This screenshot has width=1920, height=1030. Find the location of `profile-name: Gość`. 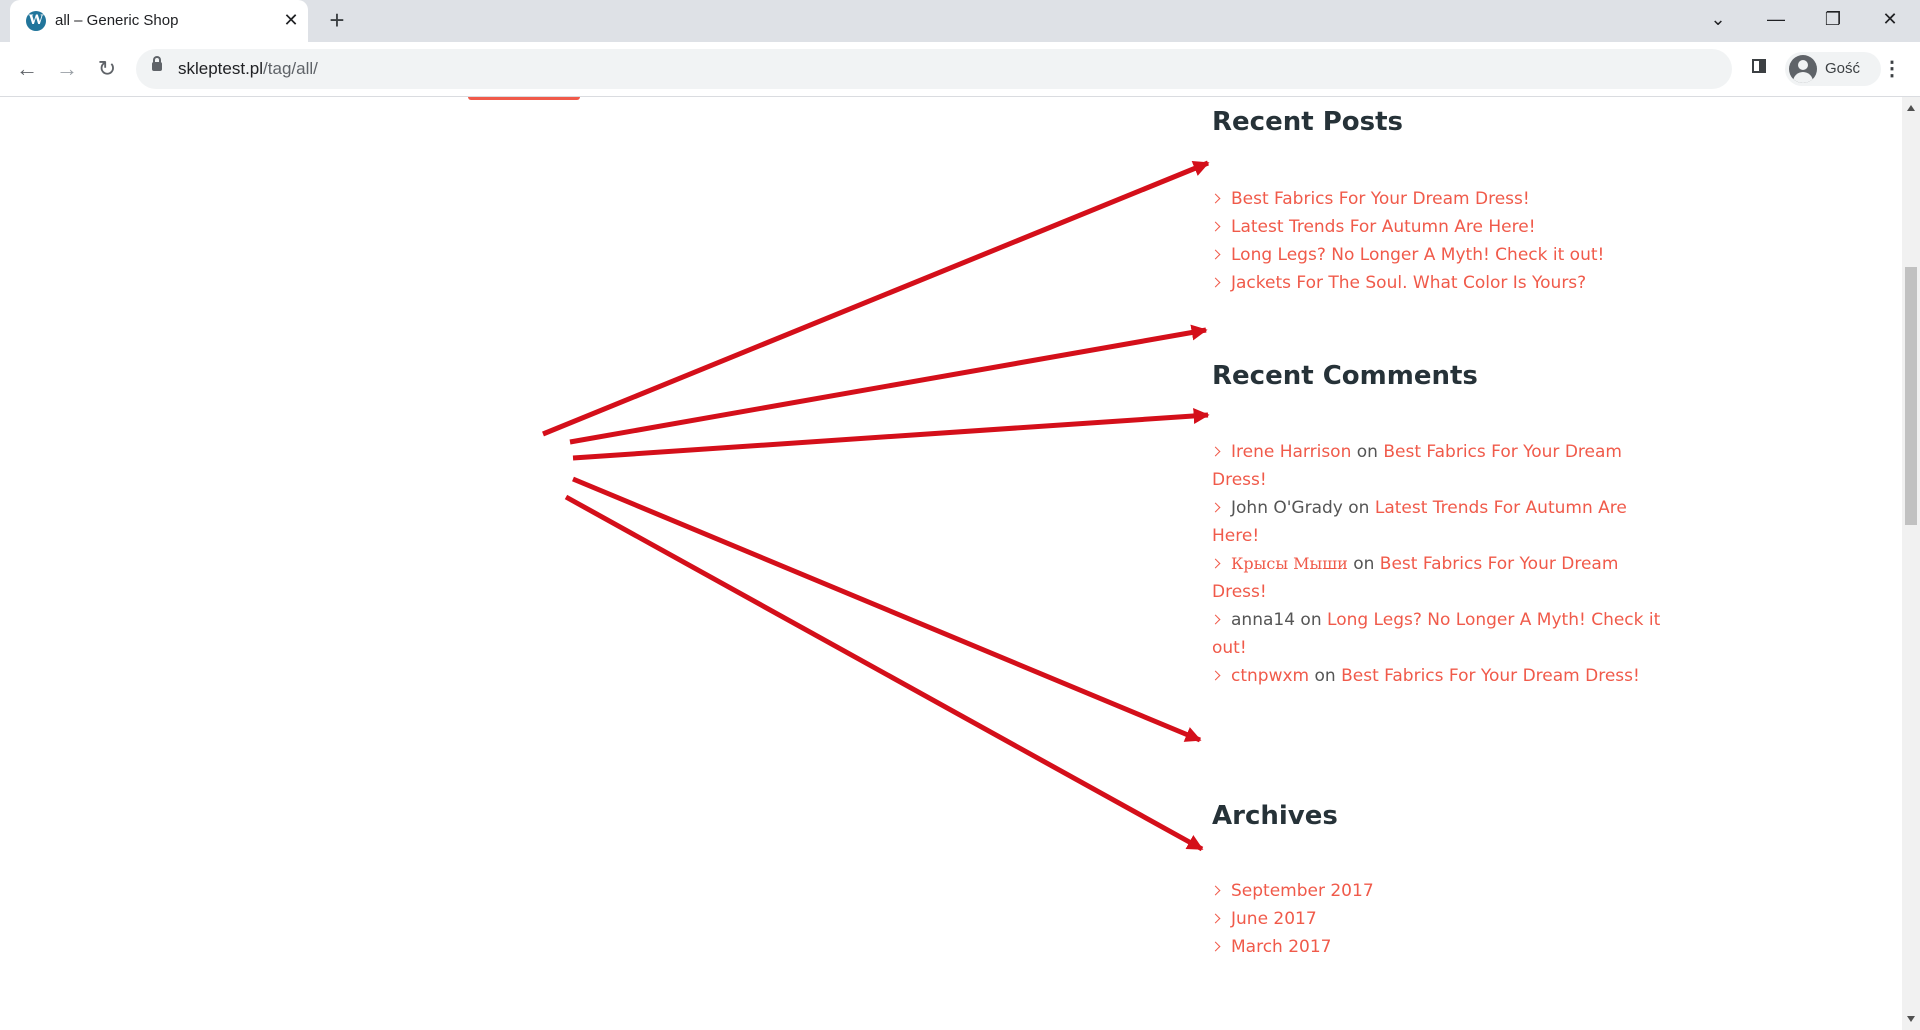

profile-name: Gość is located at coordinates (1843, 68).